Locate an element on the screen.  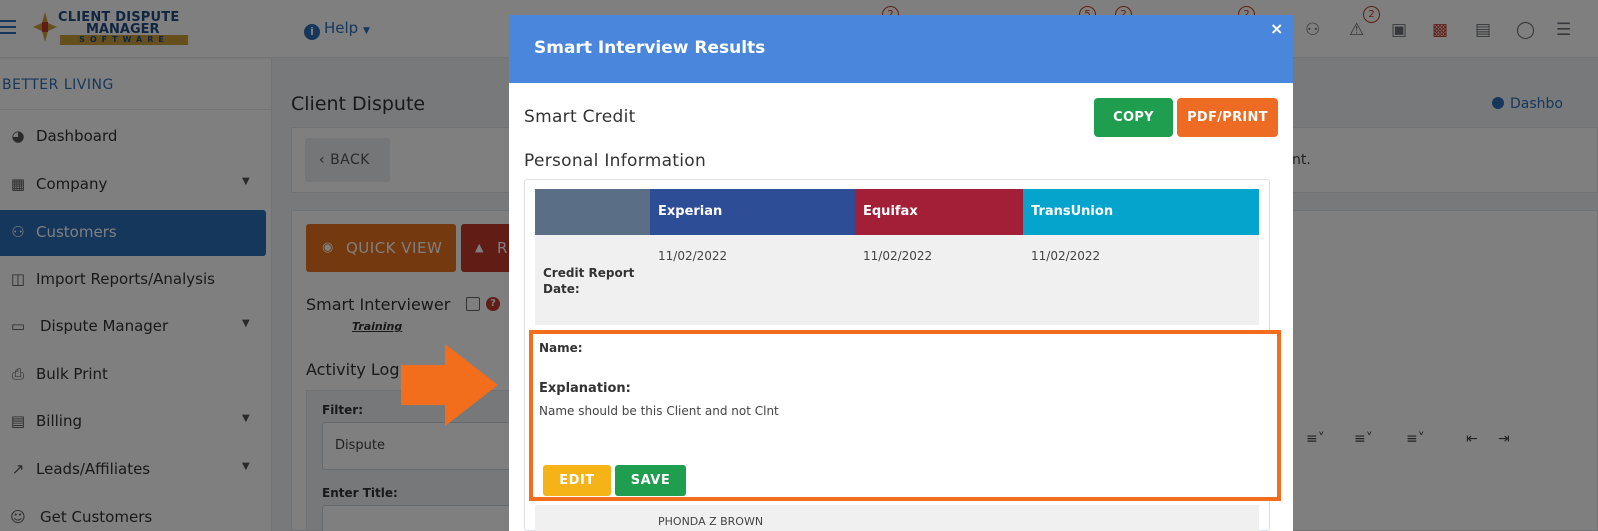
save-button: SAVE is located at coordinates (650, 480).